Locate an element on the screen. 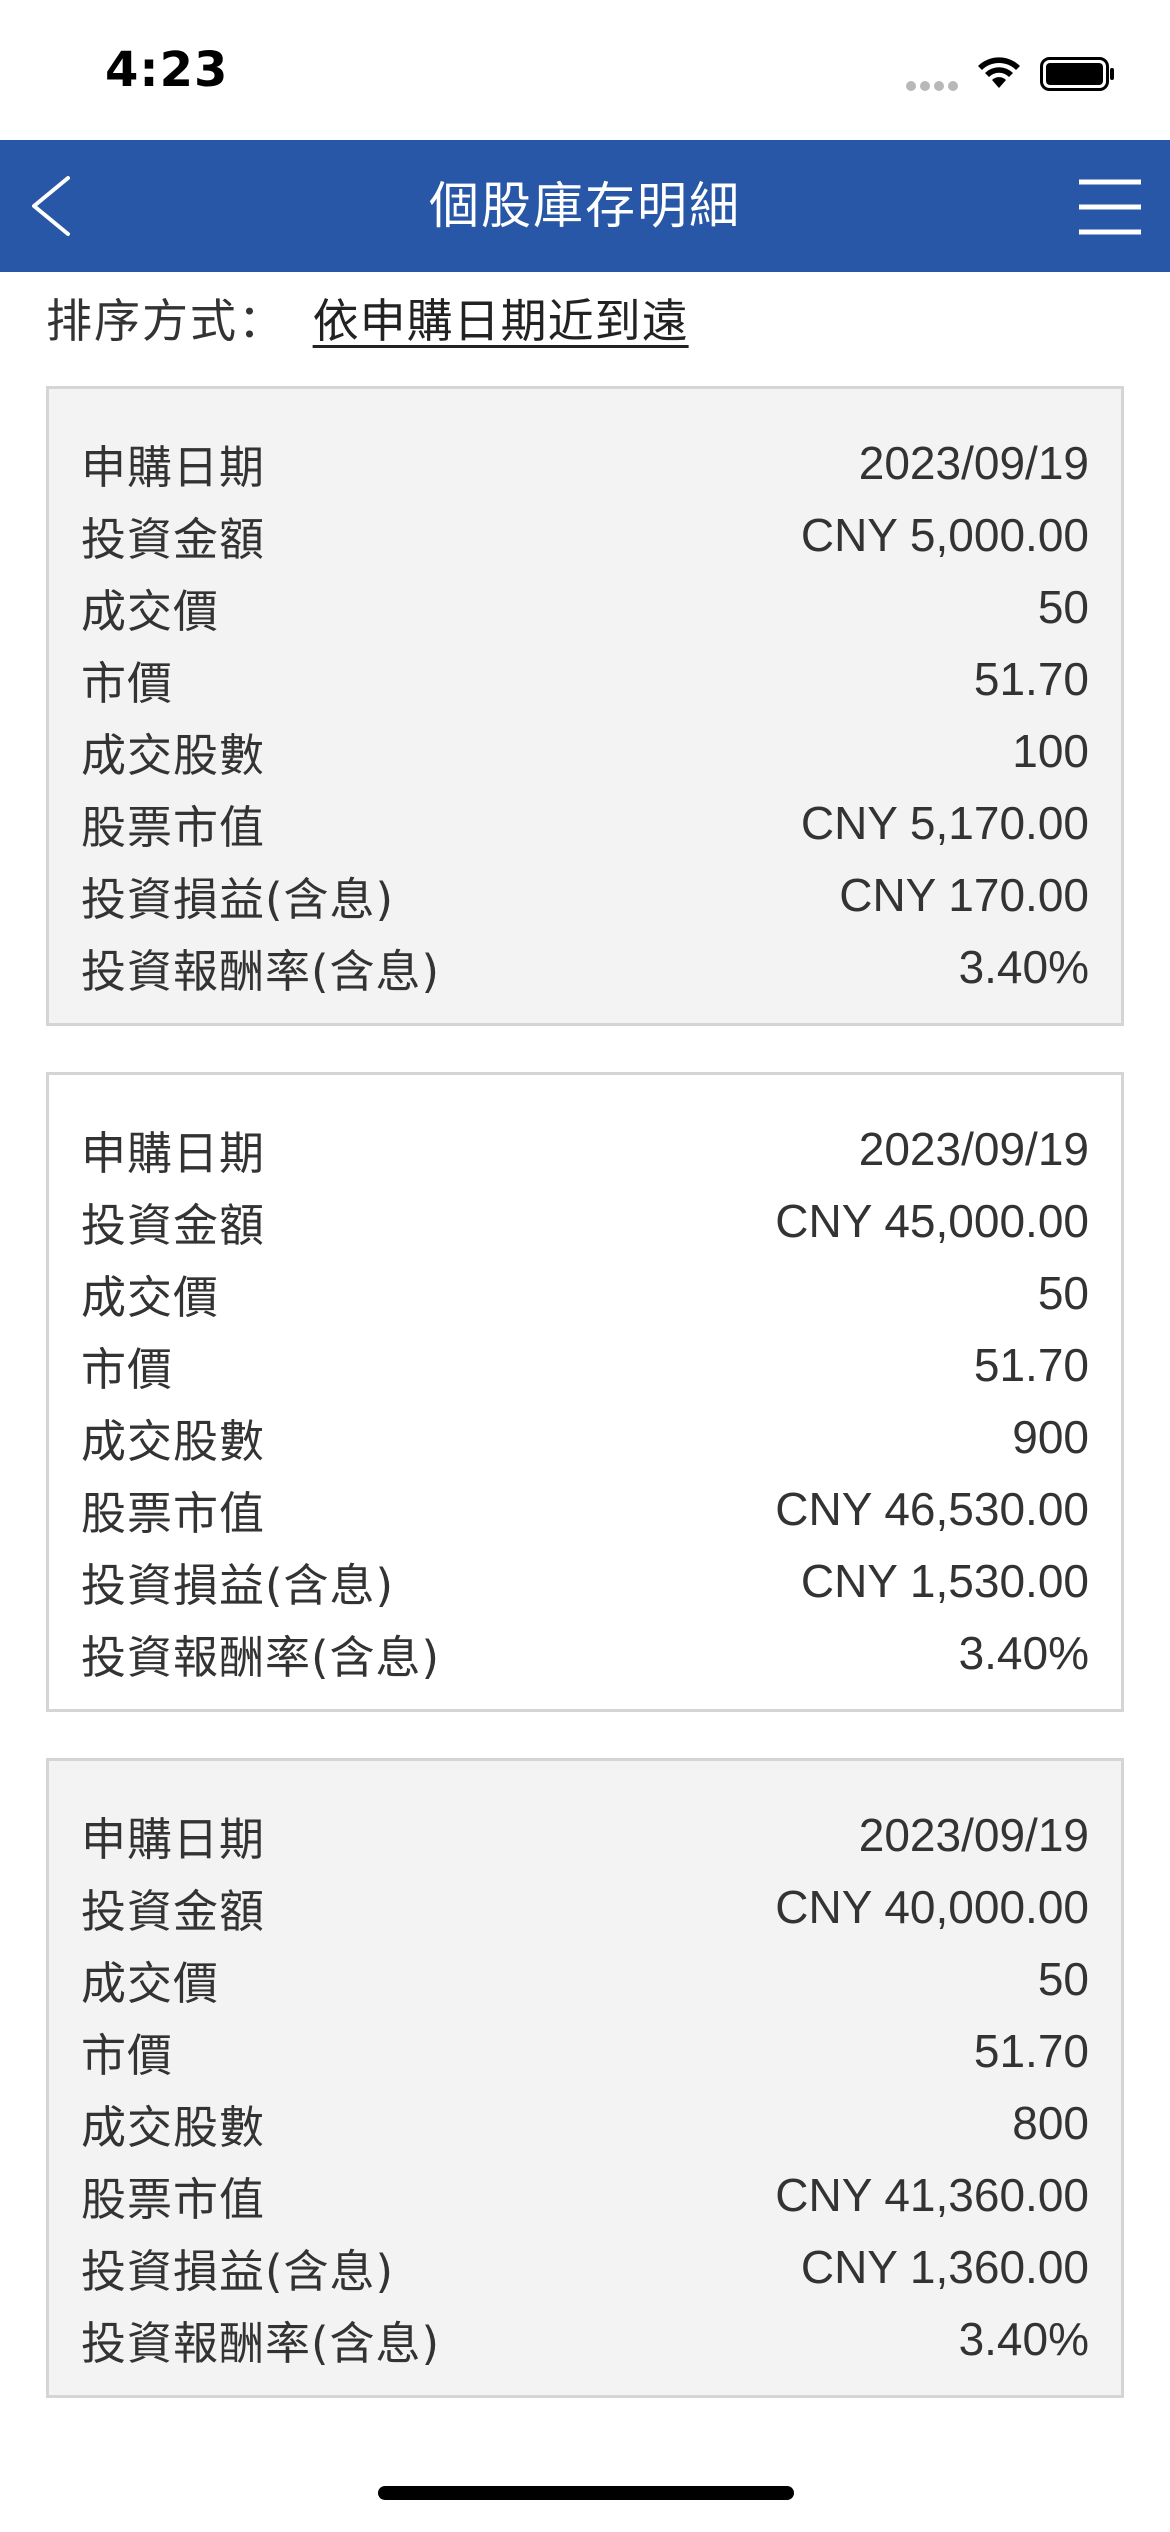 Image resolution: width=1170 pixels, height=2532 pixels. home-indicator is located at coordinates (586, 2493).